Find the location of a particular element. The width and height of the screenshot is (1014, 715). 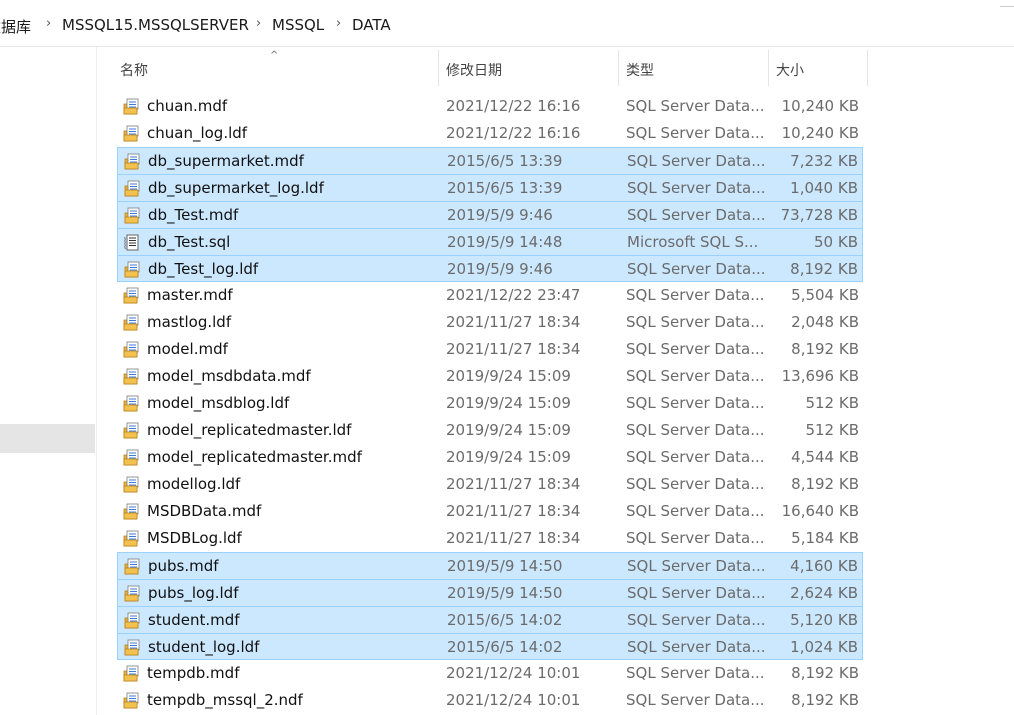

column-header-date: 修改日期 is located at coordinates (474, 70).